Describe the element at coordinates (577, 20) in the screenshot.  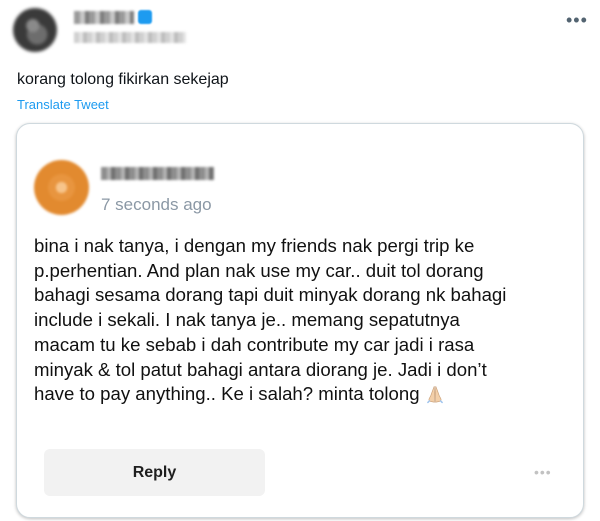
I see `more-options-icon: •••` at that location.